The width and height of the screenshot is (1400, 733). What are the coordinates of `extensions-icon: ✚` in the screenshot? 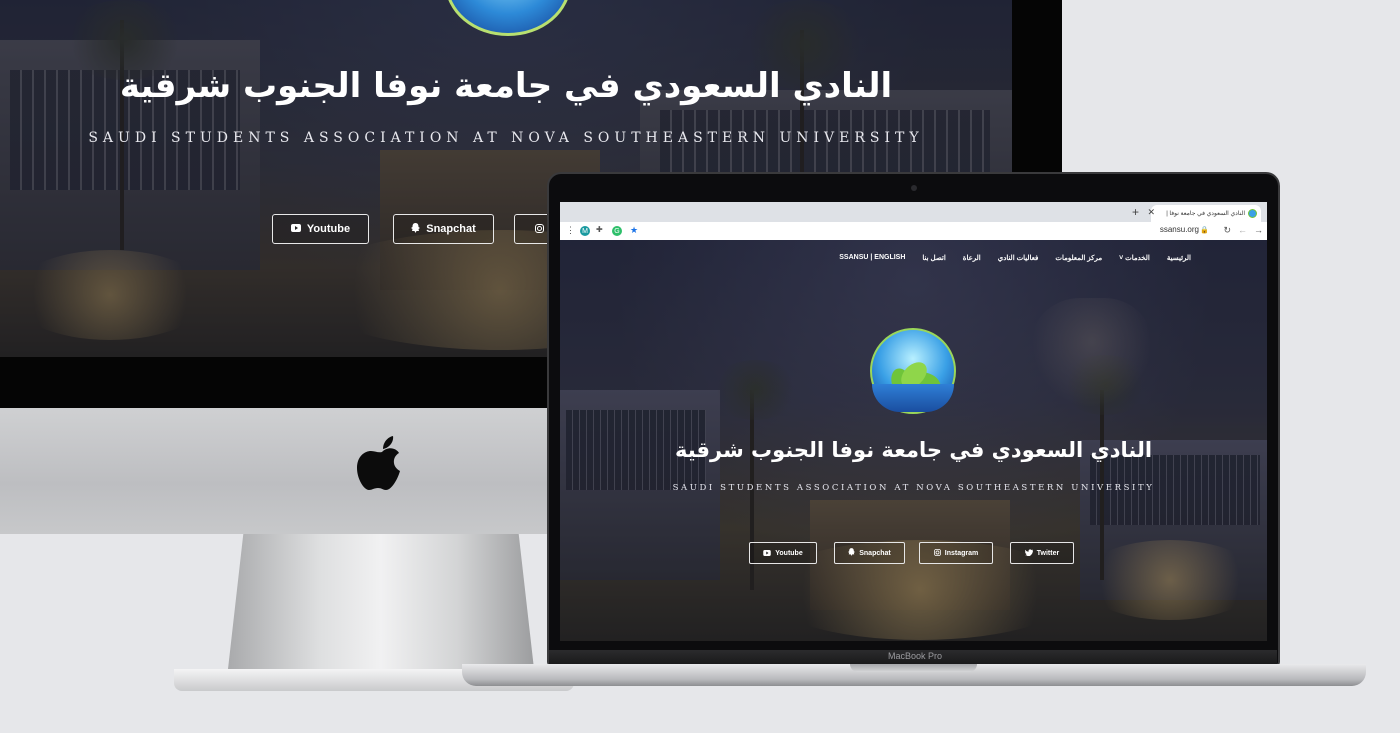 It's located at (599, 229).